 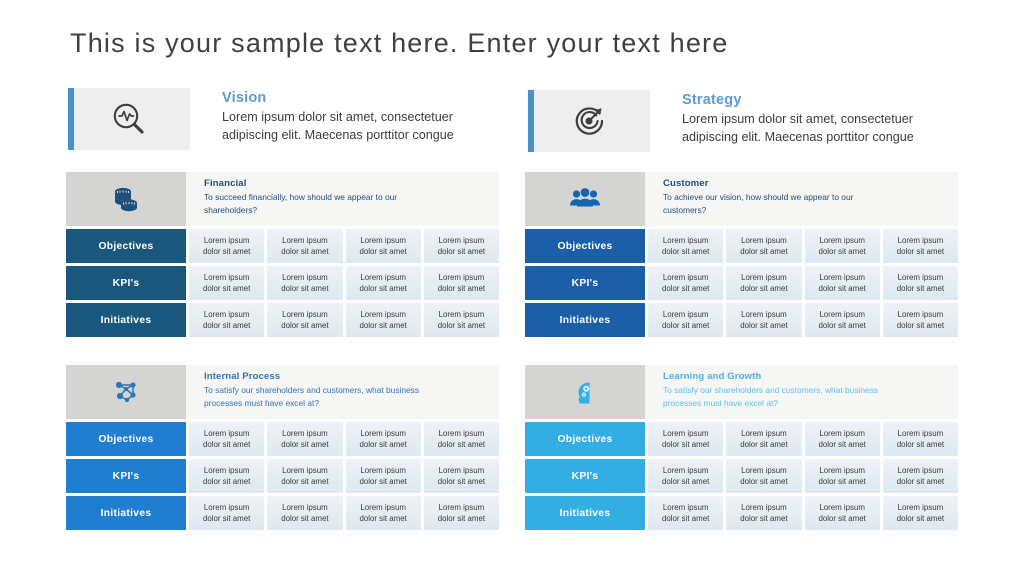 I want to click on banner-vision-title: Vision, so click(x=244, y=98).